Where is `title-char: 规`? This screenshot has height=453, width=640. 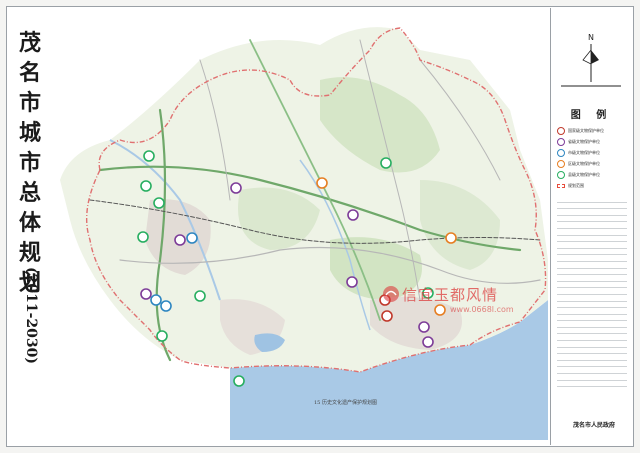
title-char: 规 is located at coordinates (29, 253).